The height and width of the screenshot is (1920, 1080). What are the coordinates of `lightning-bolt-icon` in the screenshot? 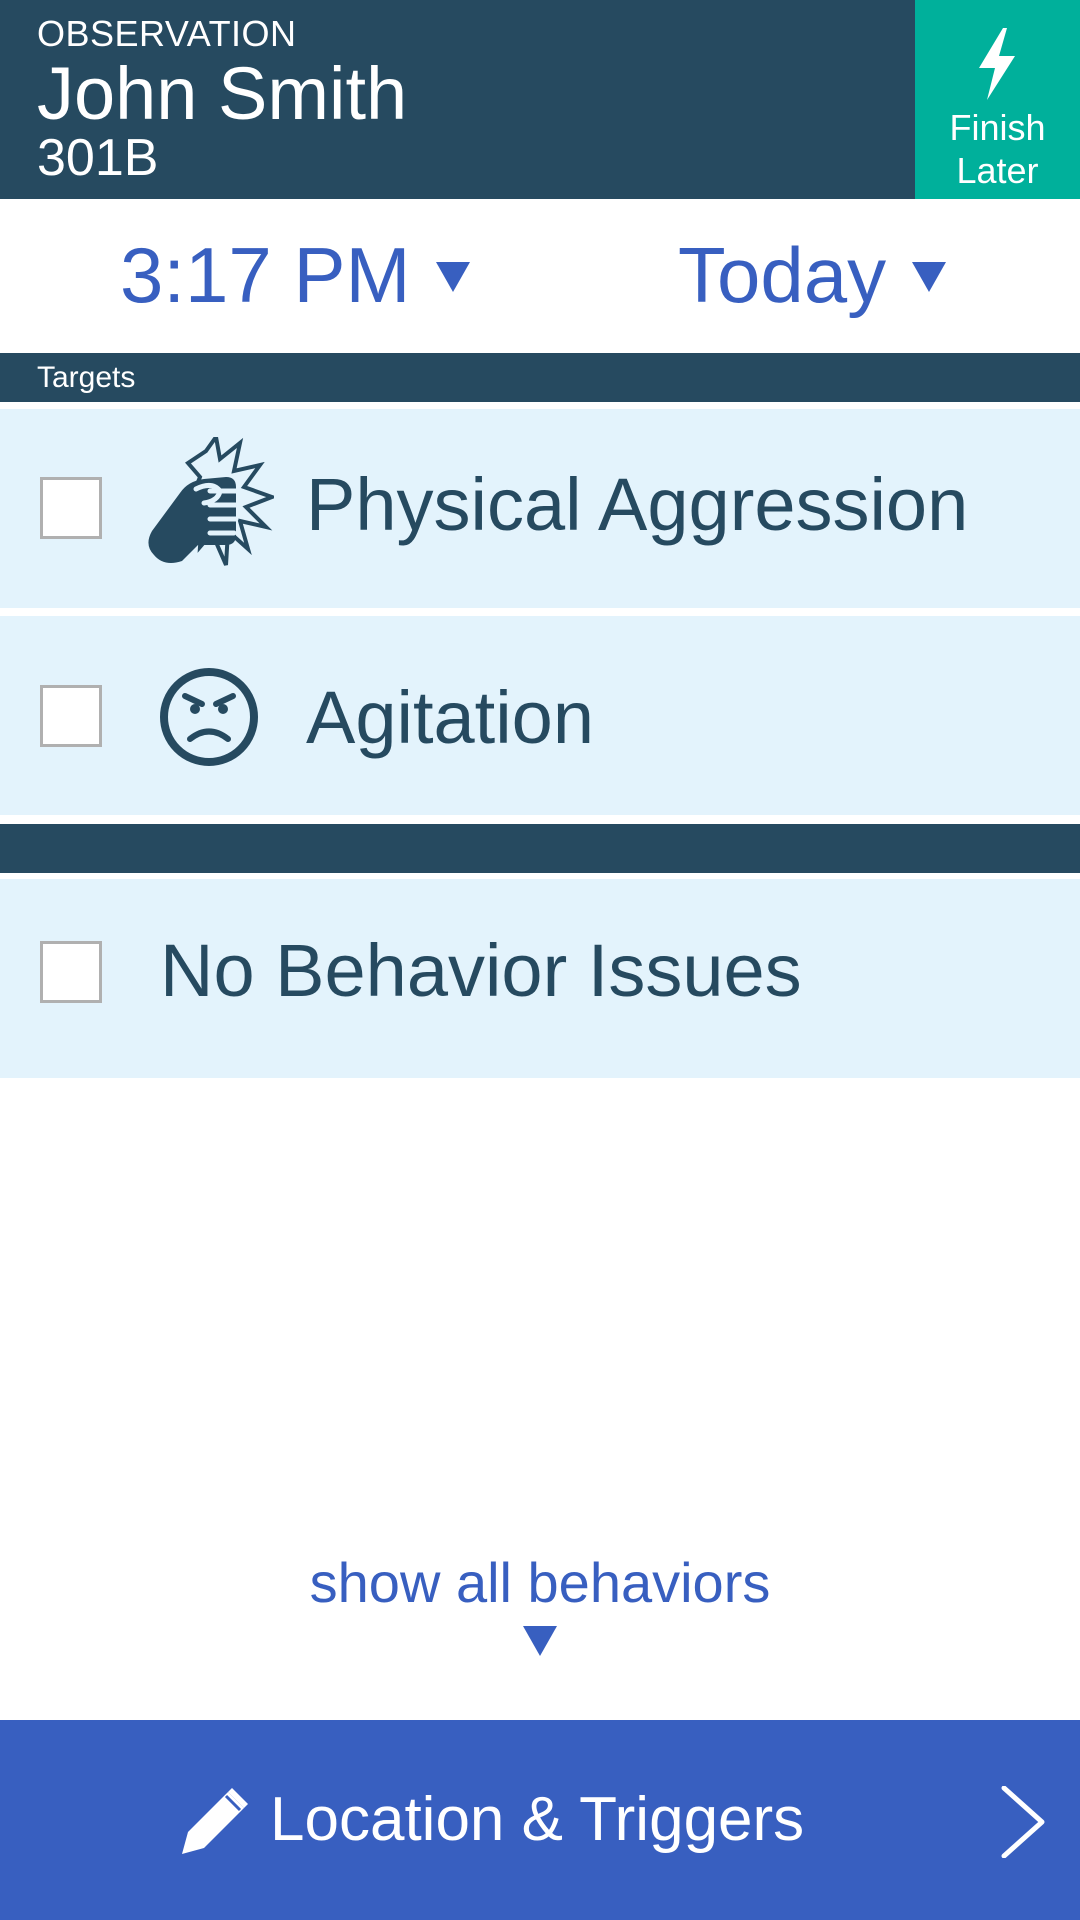 It's located at (997, 64).